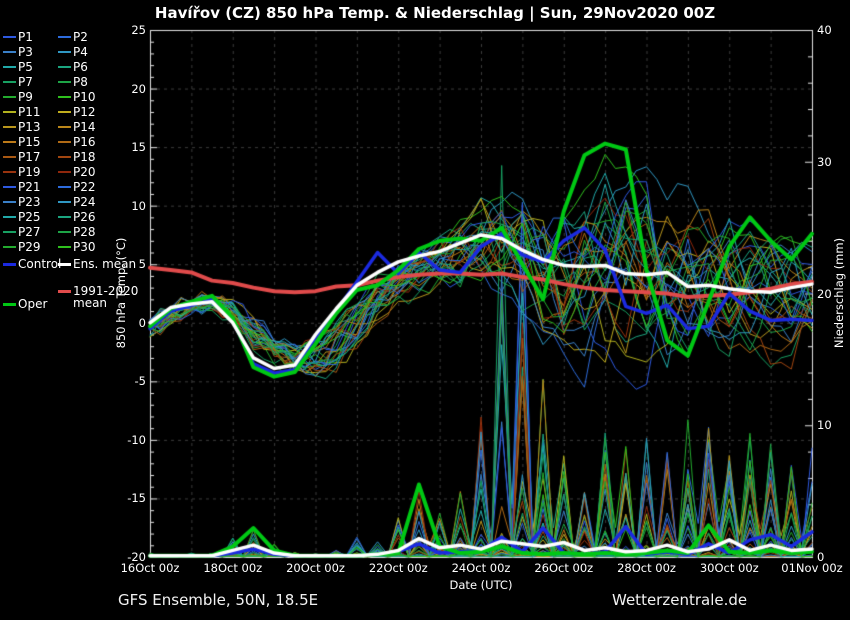 The image size is (850, 620). I want to click on legend-item-p29: P29, so click(22, 247).